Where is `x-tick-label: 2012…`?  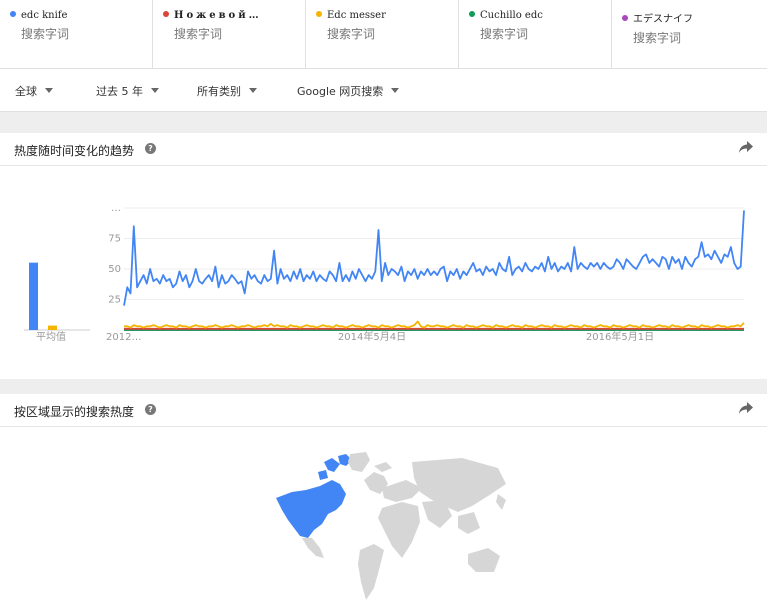 x-tick-label: 2012… is located at coordinates (123, 337).